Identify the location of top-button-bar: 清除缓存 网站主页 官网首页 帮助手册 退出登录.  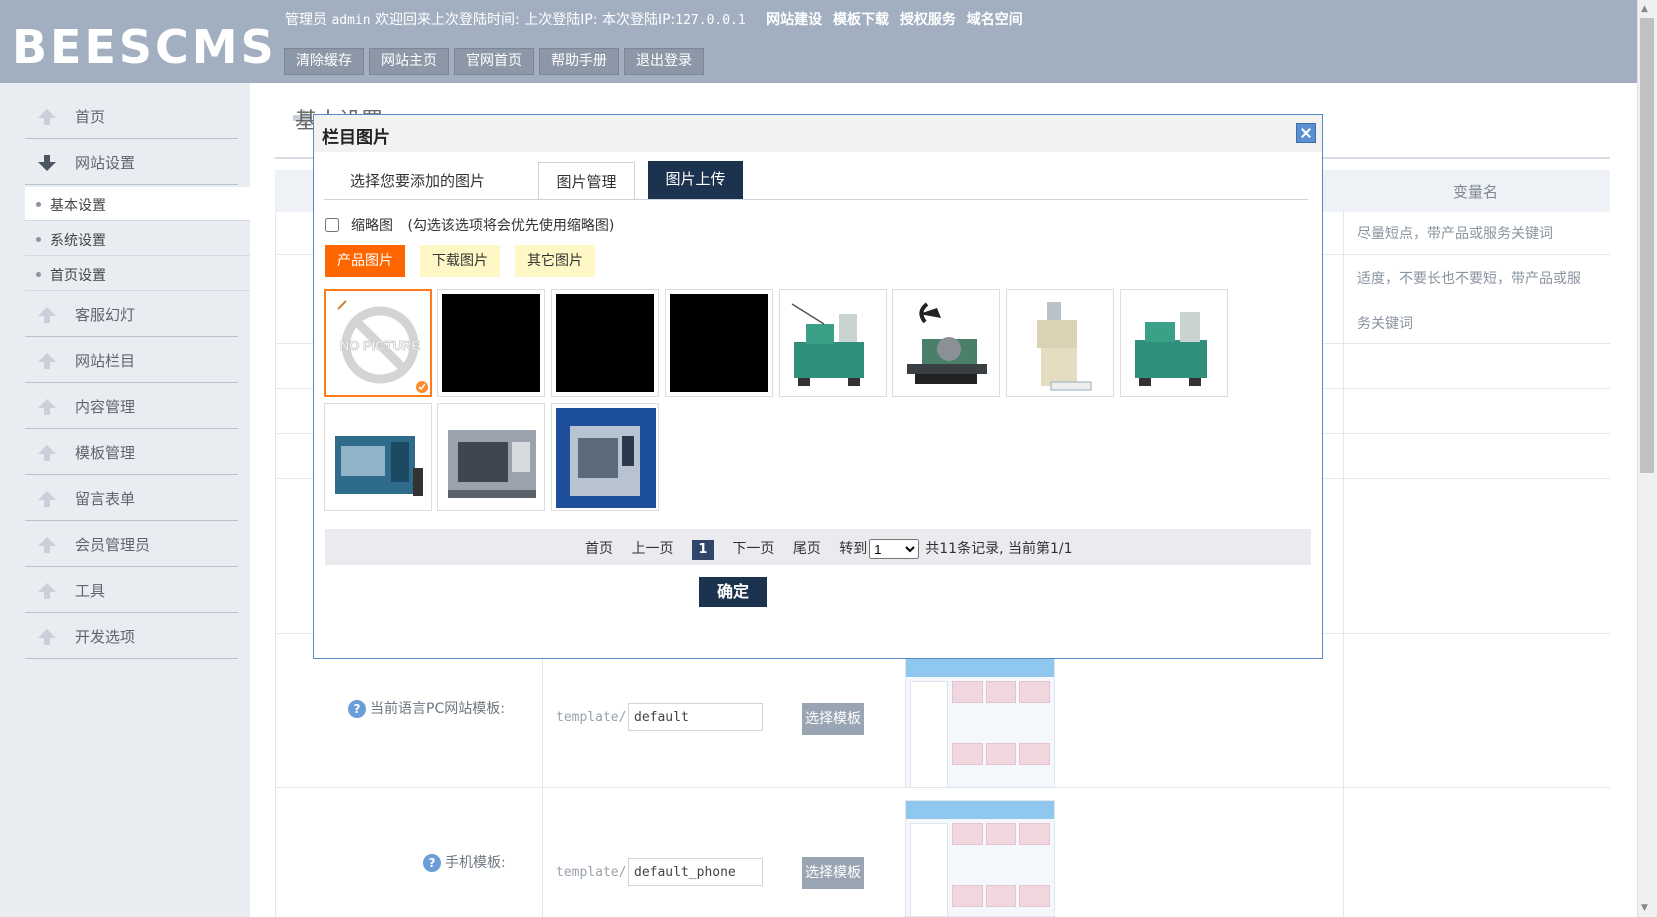
(494, 61).